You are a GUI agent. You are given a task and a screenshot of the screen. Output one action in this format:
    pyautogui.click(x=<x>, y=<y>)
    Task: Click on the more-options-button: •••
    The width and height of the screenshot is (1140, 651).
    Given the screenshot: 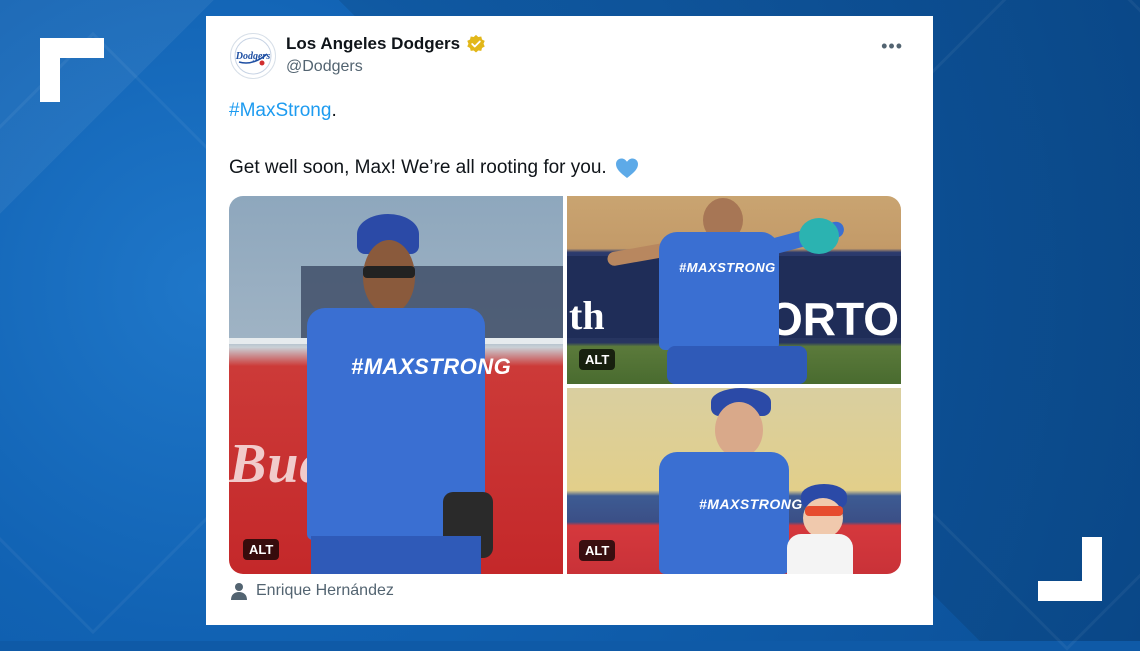 What is the action you would take?
    pyautogui.click(x=892, y=46)
    